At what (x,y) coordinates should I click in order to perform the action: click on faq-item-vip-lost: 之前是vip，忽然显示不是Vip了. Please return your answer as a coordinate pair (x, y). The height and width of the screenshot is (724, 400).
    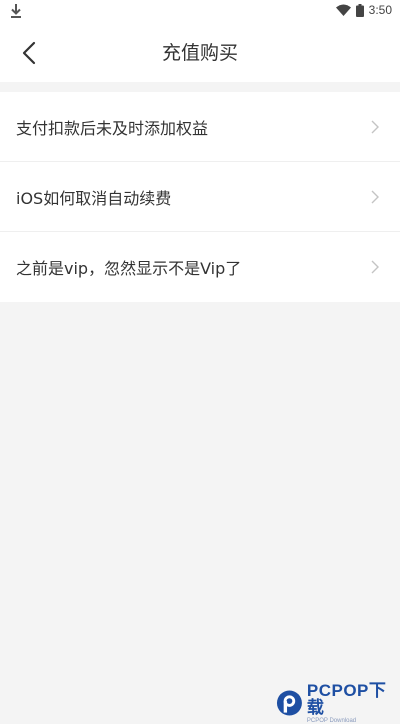
    Looking at the image, I should click on (200, 267).